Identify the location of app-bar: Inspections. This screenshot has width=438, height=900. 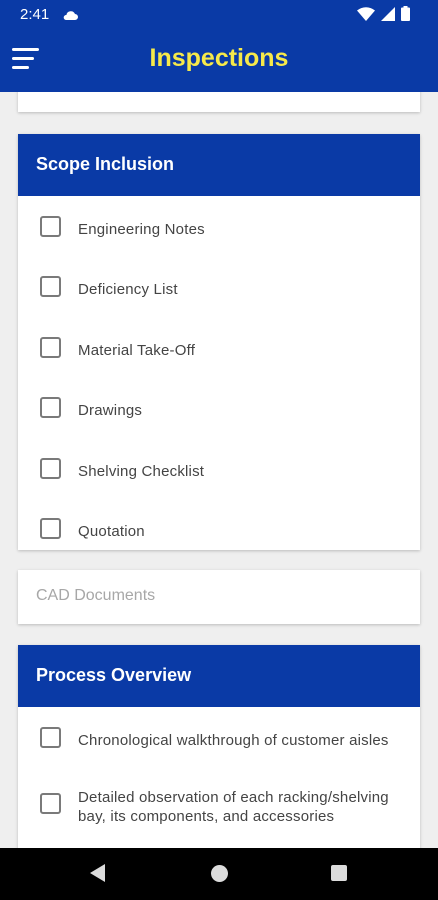
(219, 60).